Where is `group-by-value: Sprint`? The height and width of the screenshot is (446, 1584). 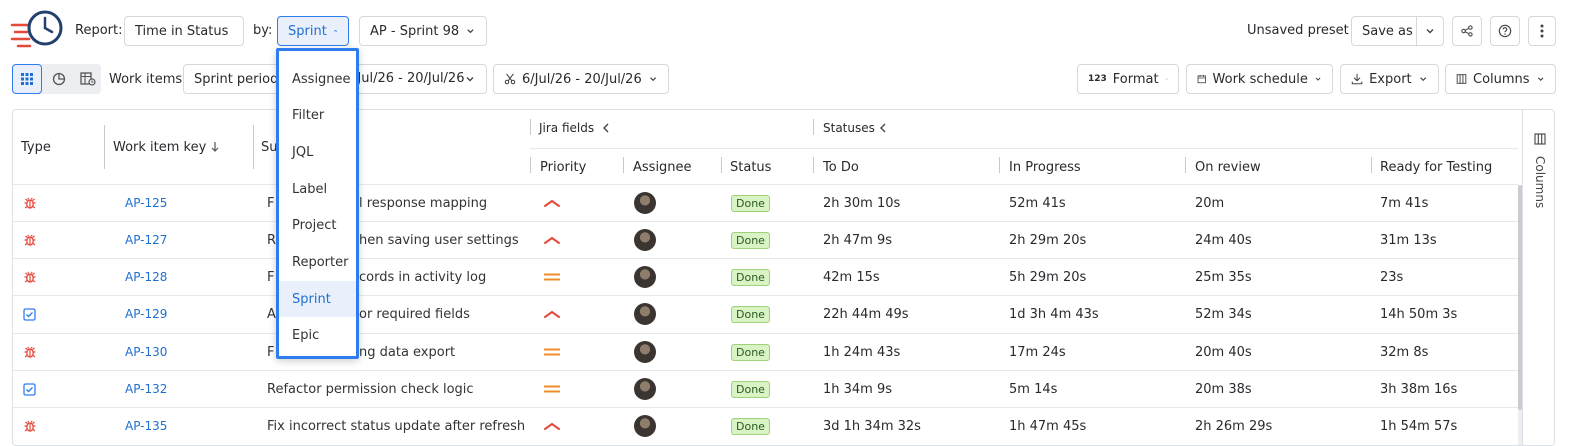
group-by-value: Sprint is located at coordinates (307, 31).